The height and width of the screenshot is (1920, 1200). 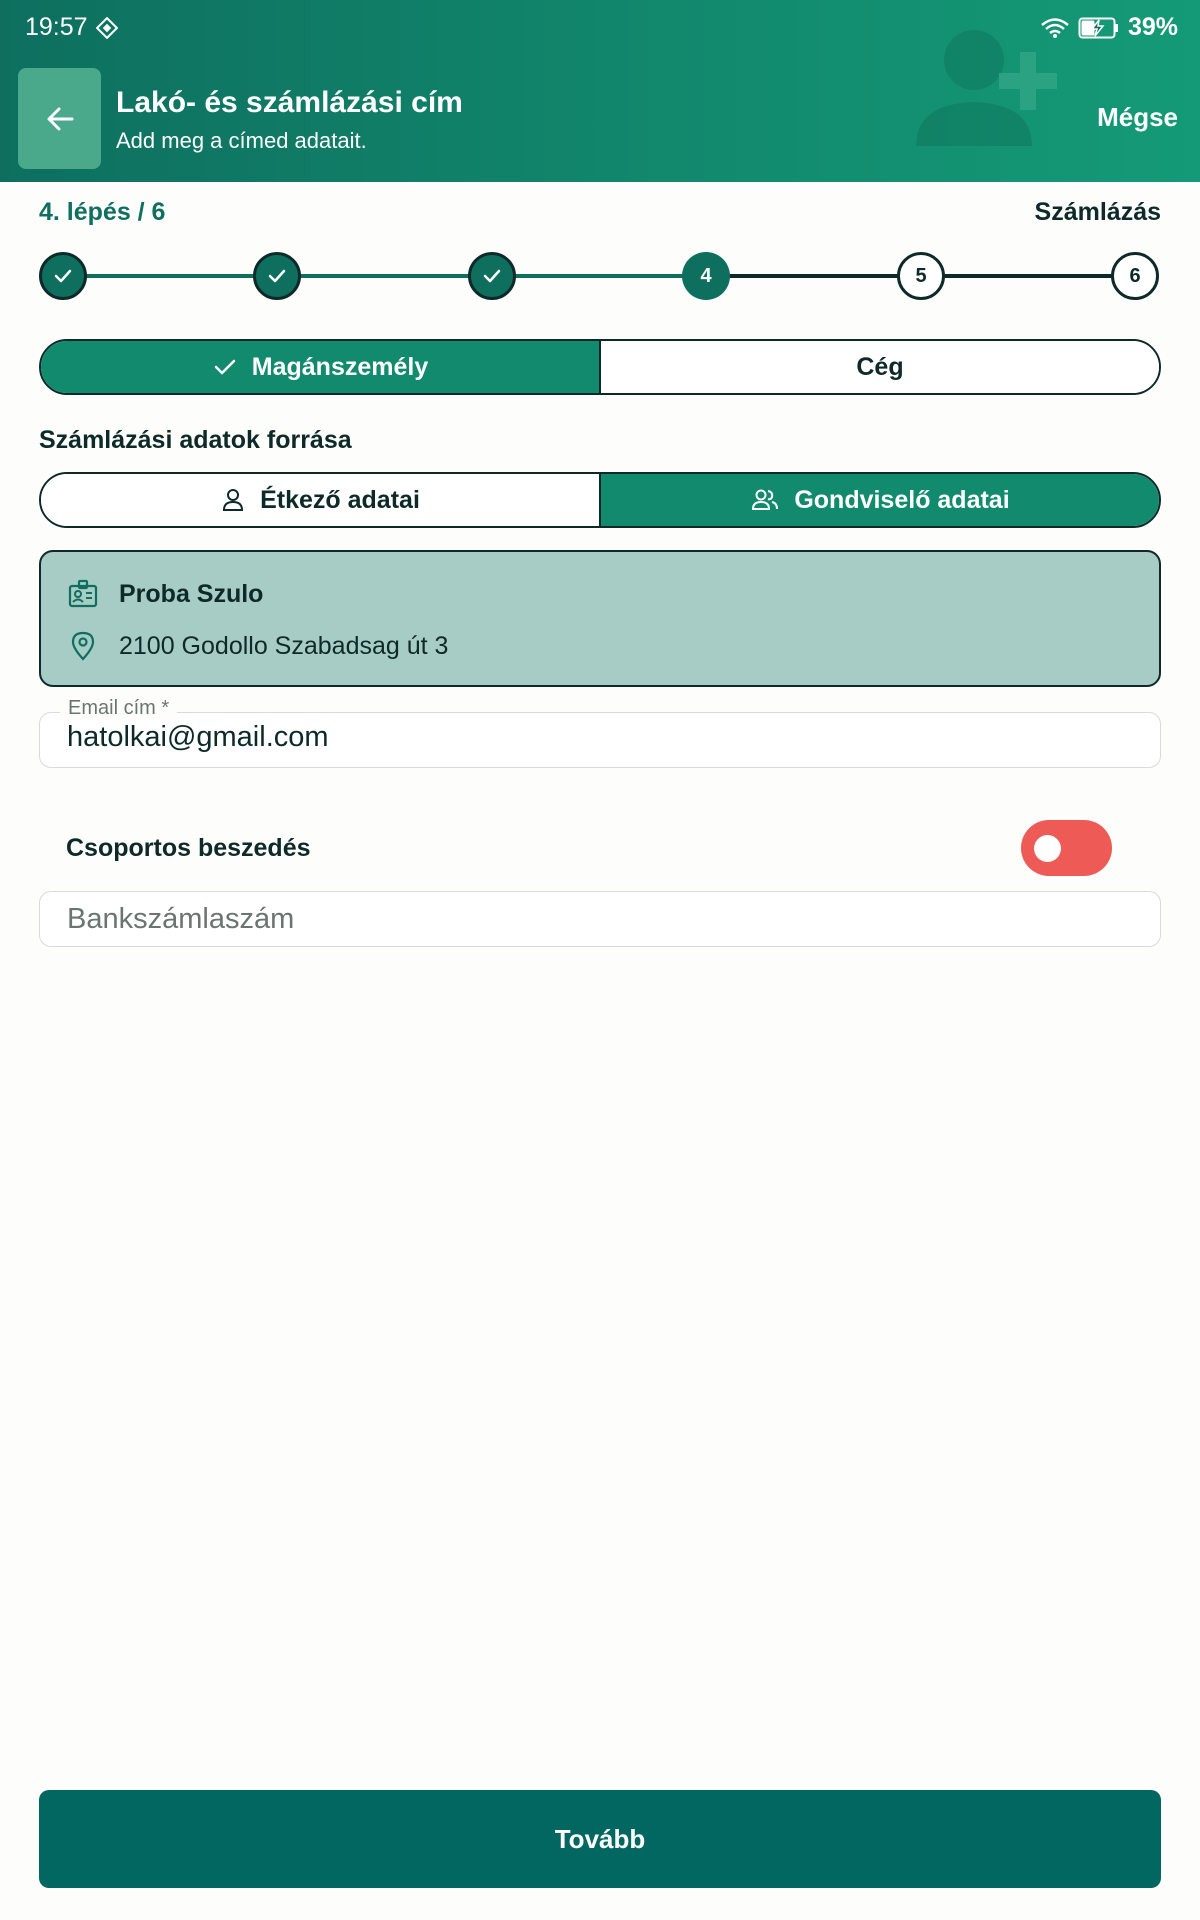 I want to click on option-private-person-label: Magánszemély, so click(x=340, y=366).